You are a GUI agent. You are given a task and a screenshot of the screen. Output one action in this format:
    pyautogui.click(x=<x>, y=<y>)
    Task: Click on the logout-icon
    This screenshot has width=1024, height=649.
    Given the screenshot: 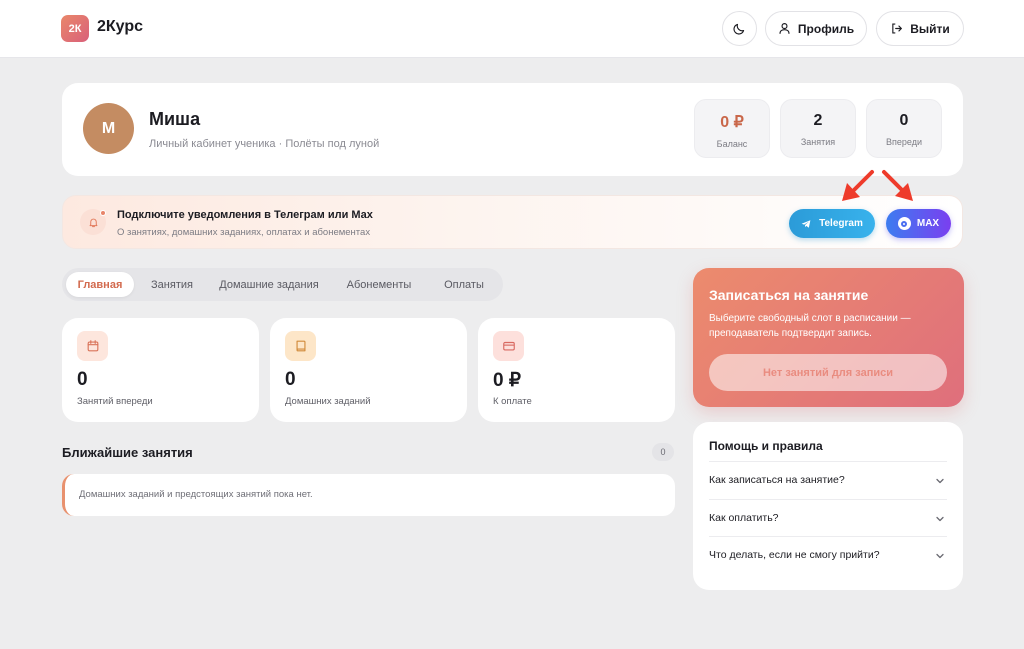 What is the action you would take?
    pyautogui.click(x=897, y=28)
    